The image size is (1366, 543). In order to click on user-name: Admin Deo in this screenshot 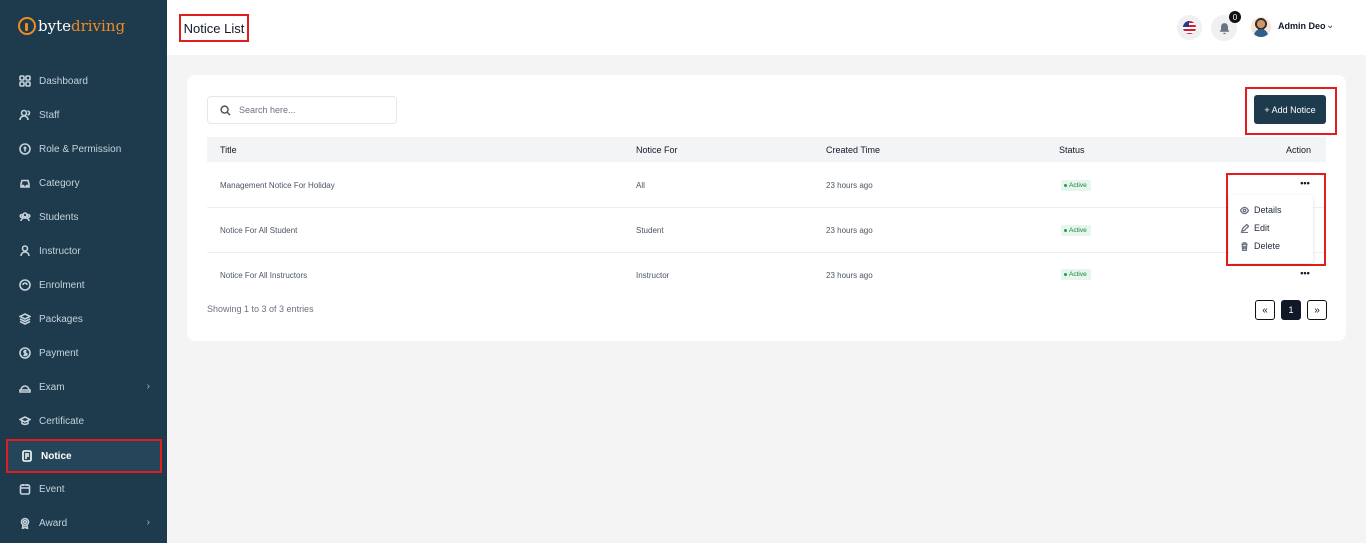, I will do `click(1302, 26)`.